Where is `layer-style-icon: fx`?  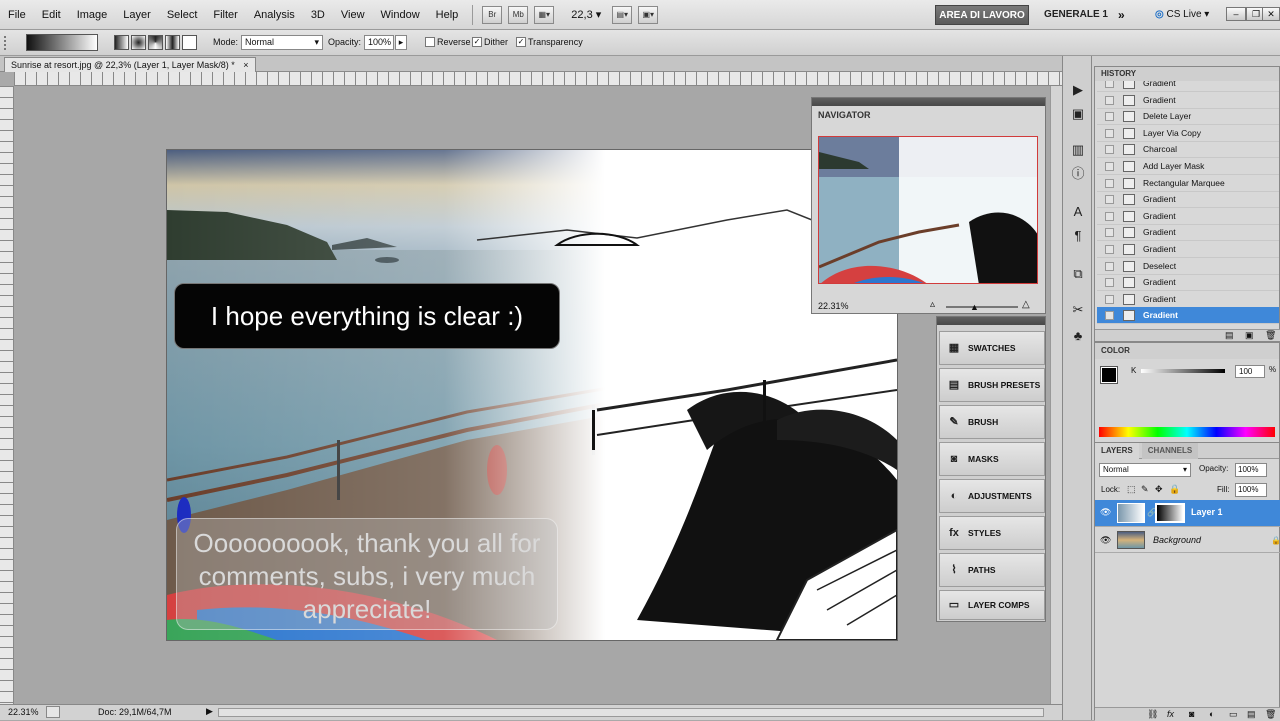 layer-style-icon: fx is located at coordinates (1170, 714).